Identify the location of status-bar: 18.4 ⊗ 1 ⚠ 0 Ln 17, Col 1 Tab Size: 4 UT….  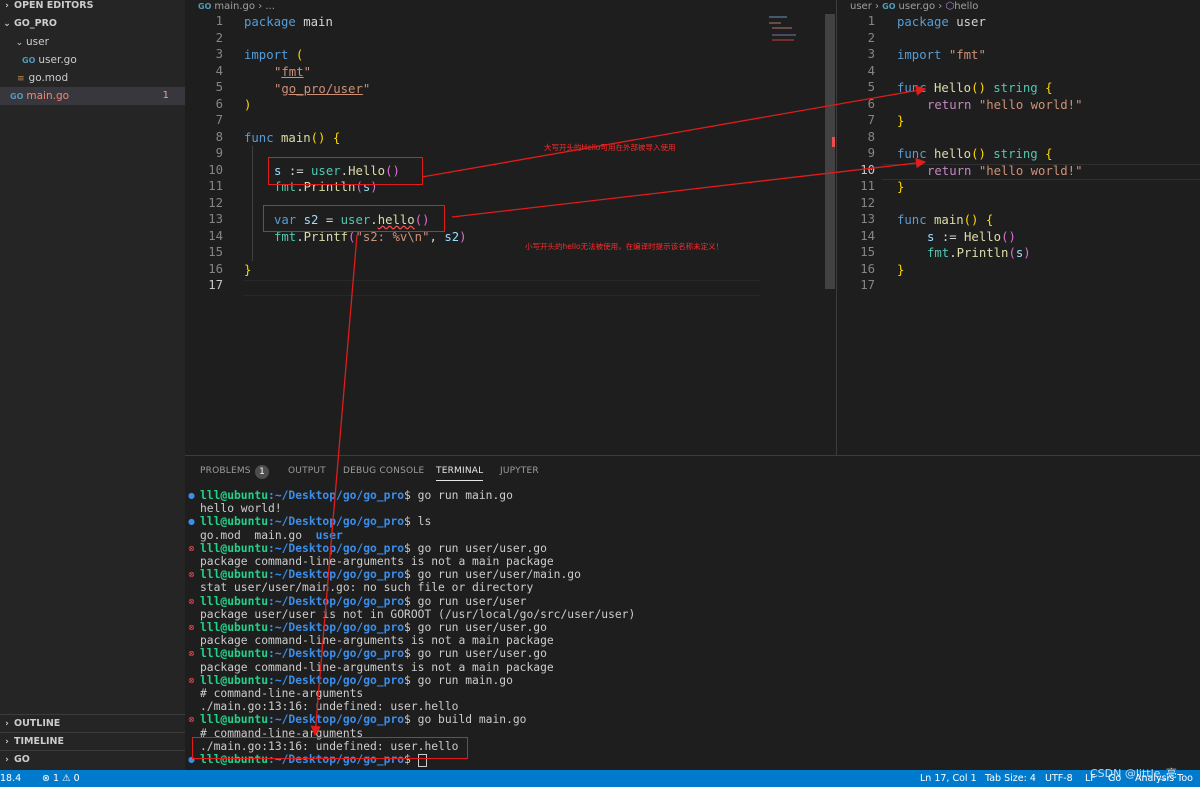
(600, 778).